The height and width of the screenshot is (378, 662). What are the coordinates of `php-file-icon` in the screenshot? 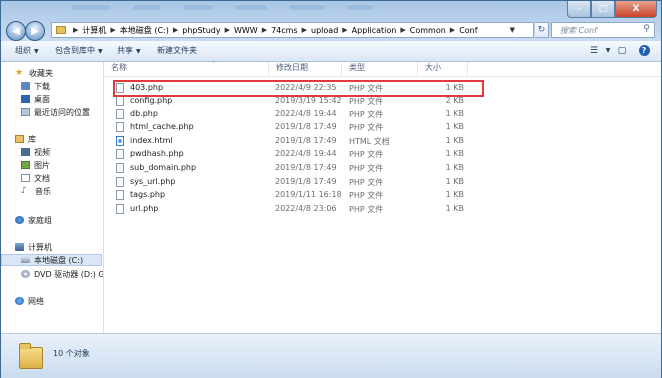 It's located at (120, 154).